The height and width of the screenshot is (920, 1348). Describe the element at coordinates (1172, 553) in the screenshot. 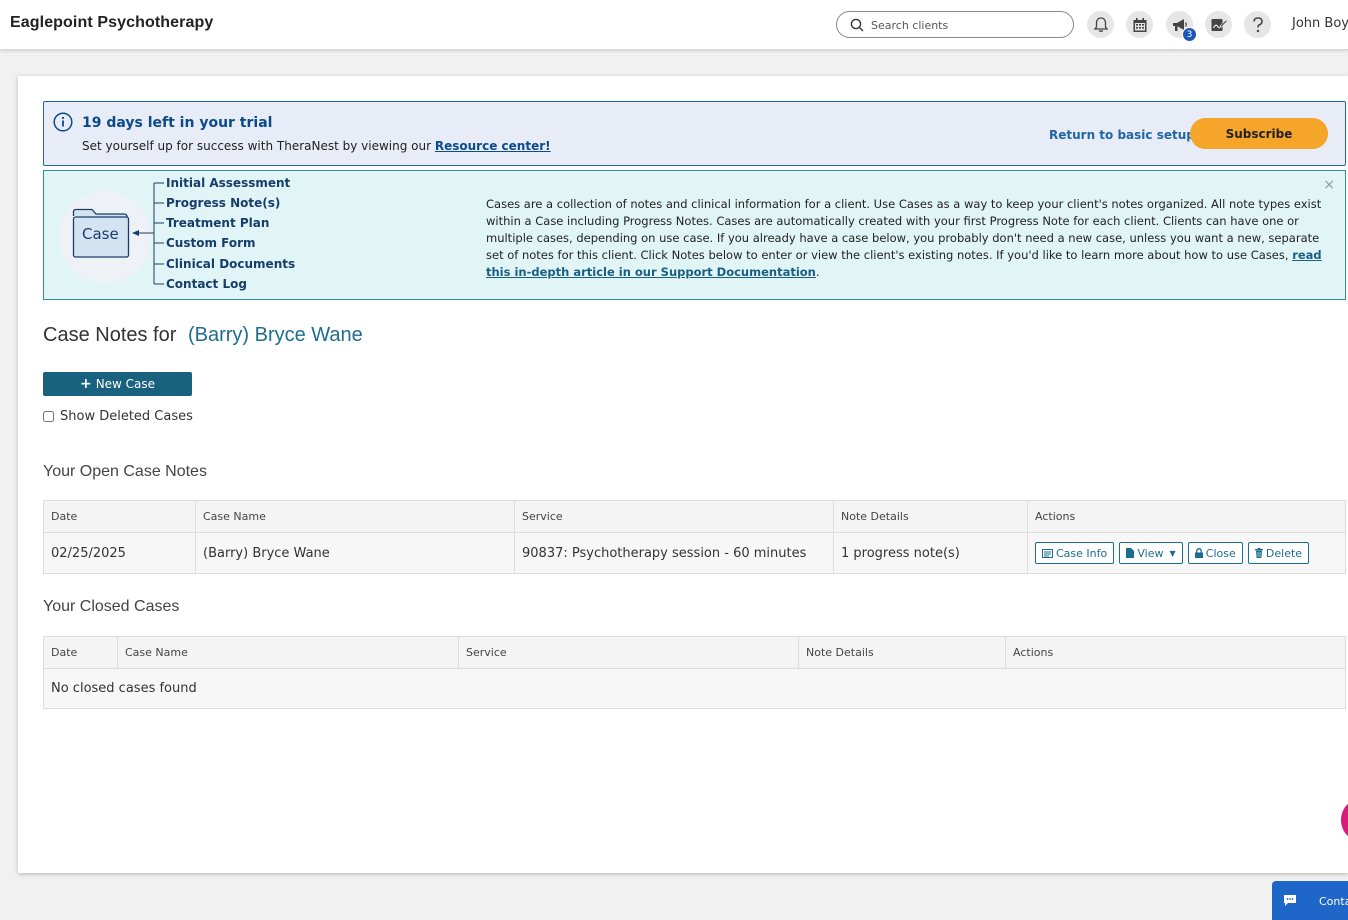

I see `chevron-down-icon: ▼` at that location.